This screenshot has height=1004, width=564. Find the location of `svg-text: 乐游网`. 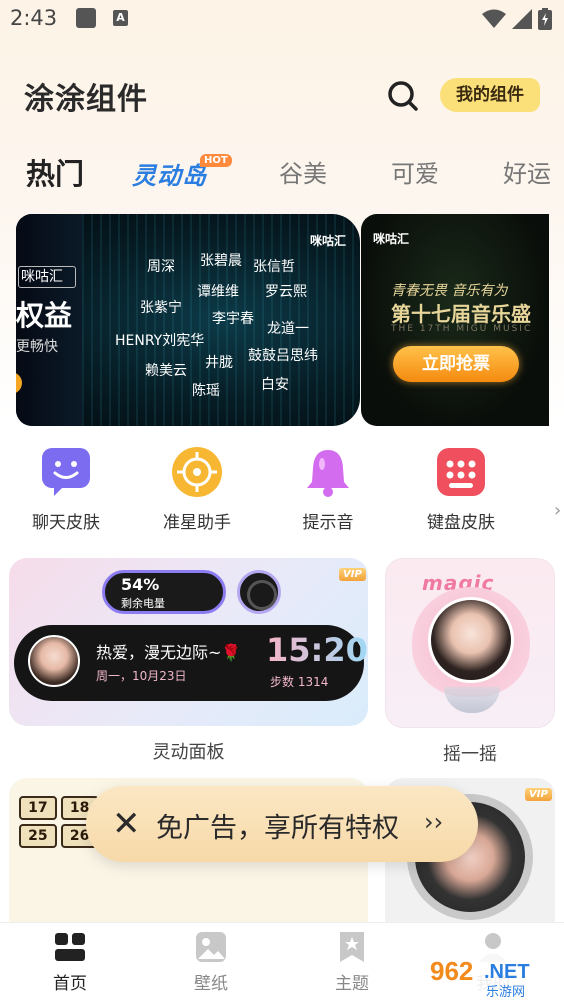

svg-text: 乐游网 is located at coordinates (505, 992).